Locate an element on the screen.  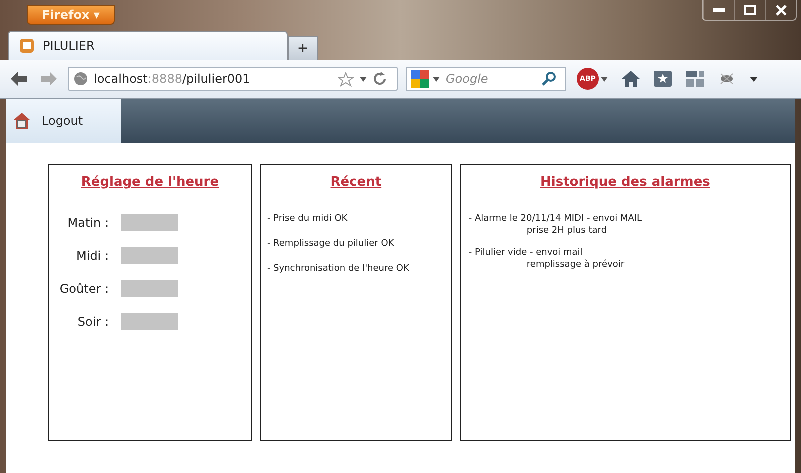
time-label: Midi : is located at coordinates (92, 255).